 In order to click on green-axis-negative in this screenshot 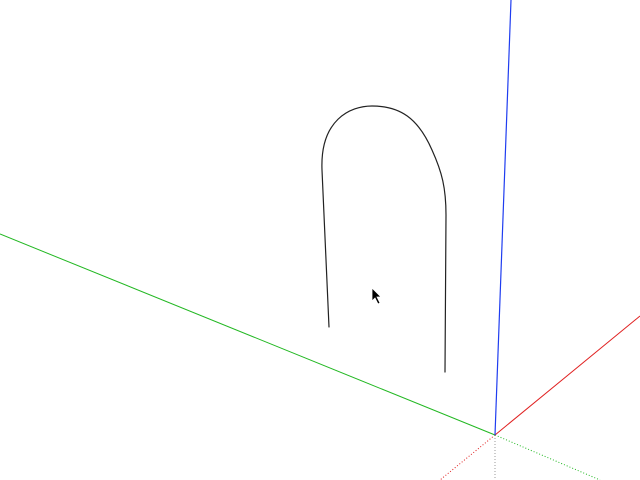, I will do `click(547, 457)`.